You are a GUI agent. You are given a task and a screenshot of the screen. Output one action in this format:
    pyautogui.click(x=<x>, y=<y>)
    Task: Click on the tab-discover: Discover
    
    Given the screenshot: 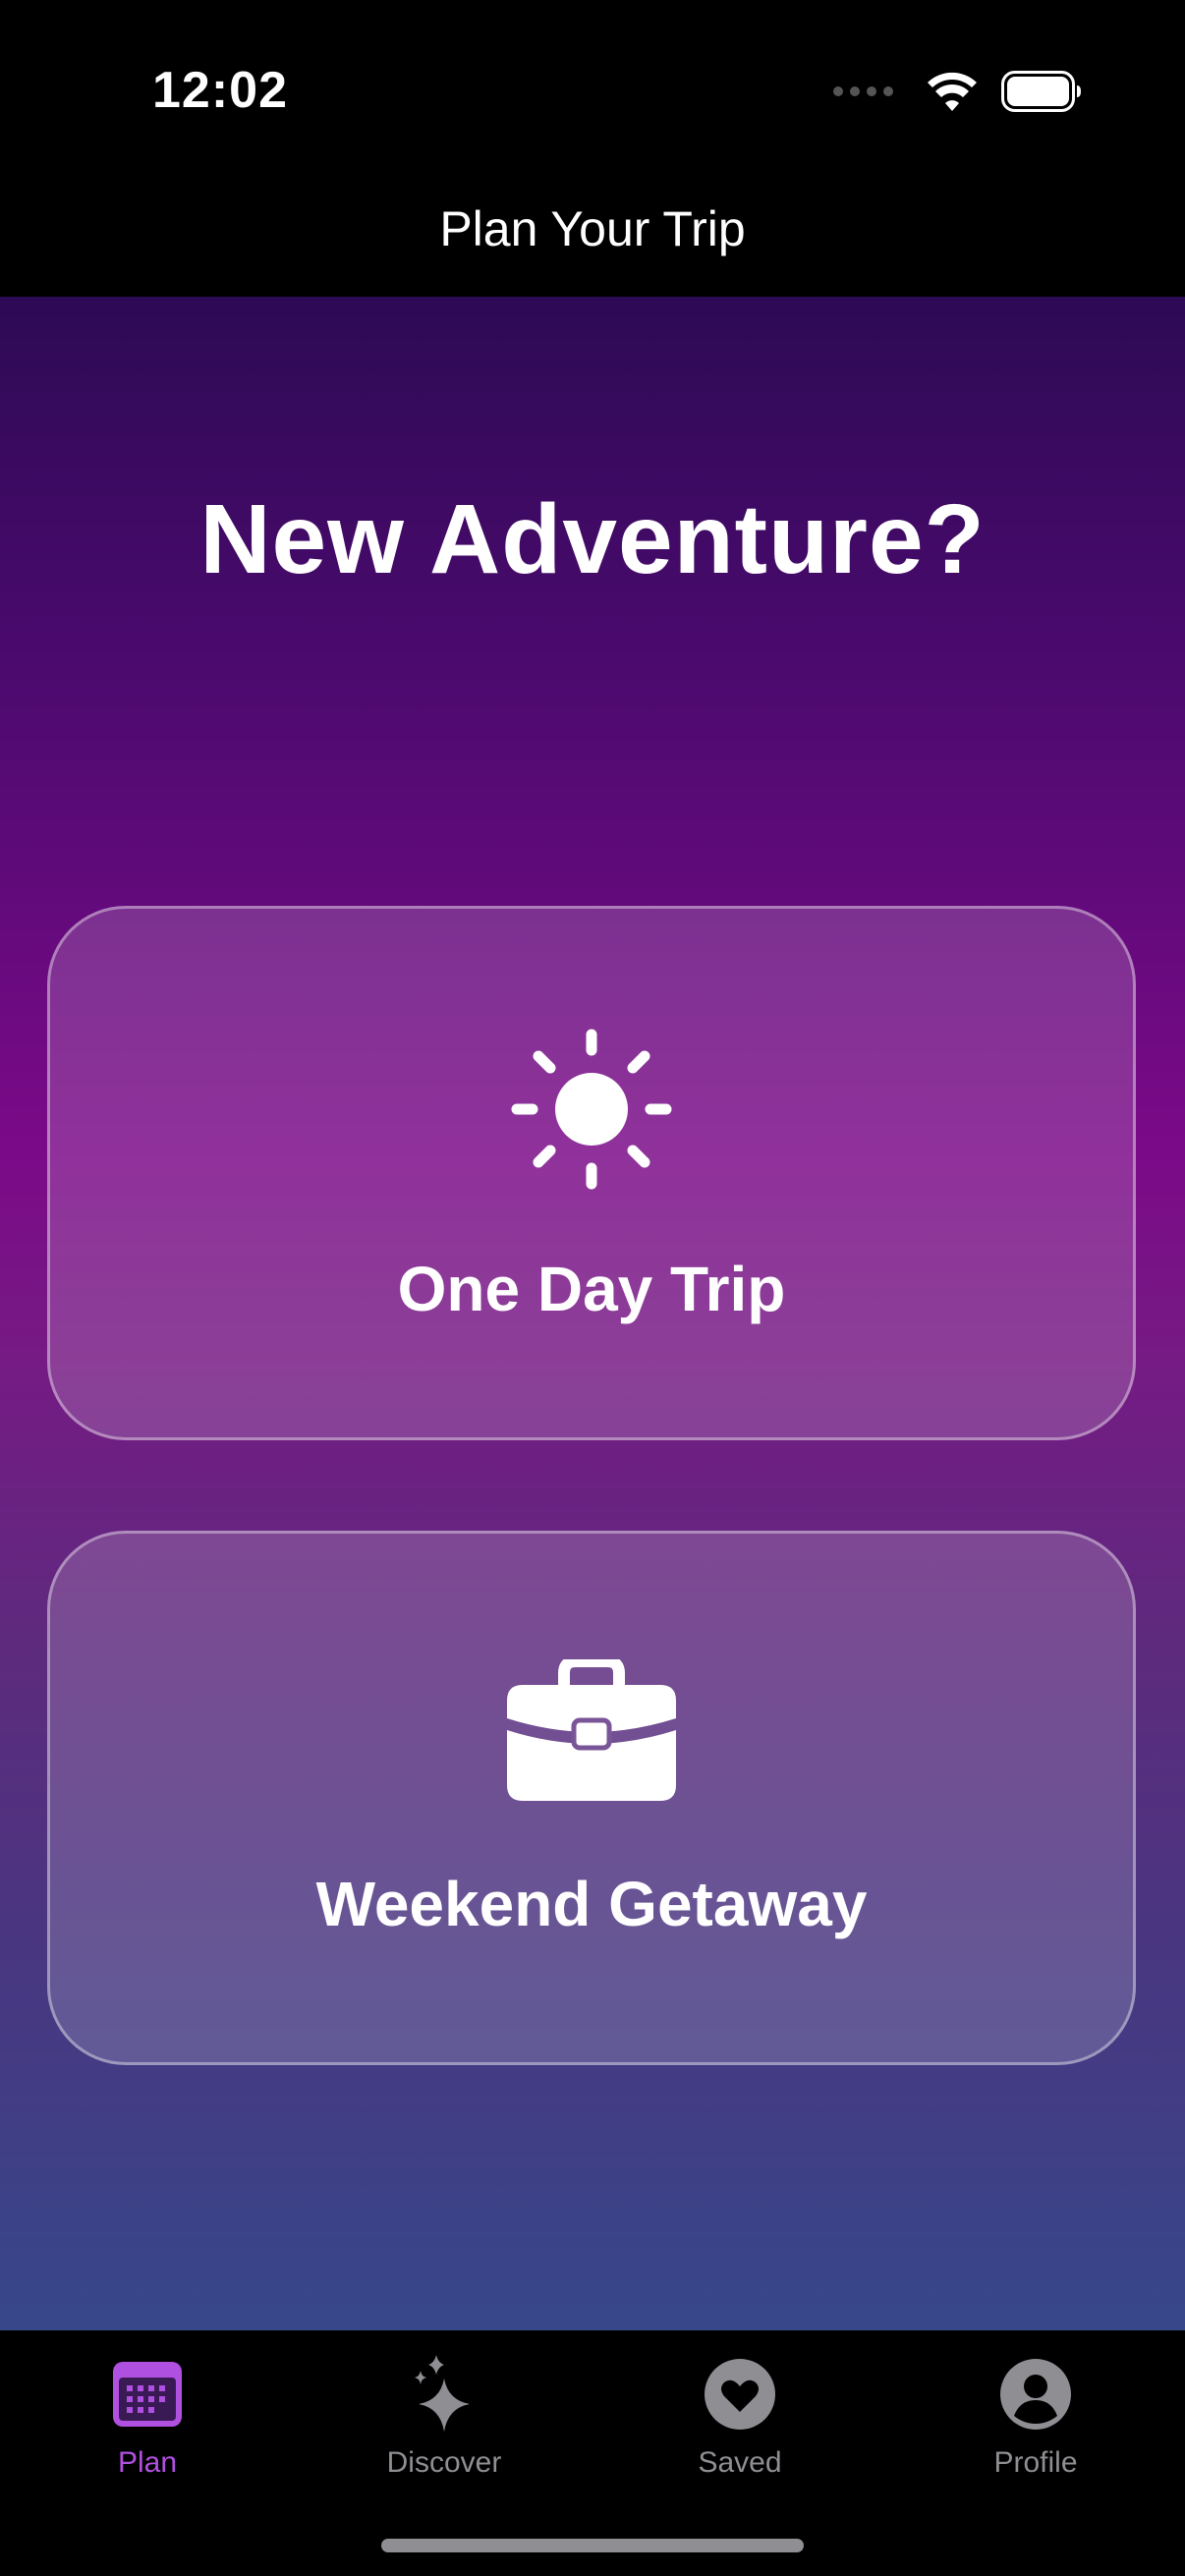 What is the action you would take?
    pyautogui.click(x=444, y=2417)
    